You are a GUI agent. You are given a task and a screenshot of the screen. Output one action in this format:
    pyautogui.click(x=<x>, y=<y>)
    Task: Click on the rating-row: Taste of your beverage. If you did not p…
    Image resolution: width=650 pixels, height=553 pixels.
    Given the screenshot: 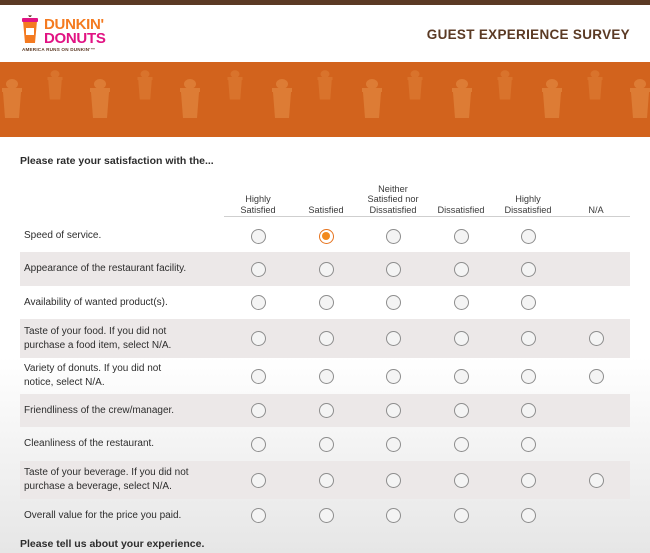 What is the action you would take?
    pyautogui.click(x=325, y=480)
    